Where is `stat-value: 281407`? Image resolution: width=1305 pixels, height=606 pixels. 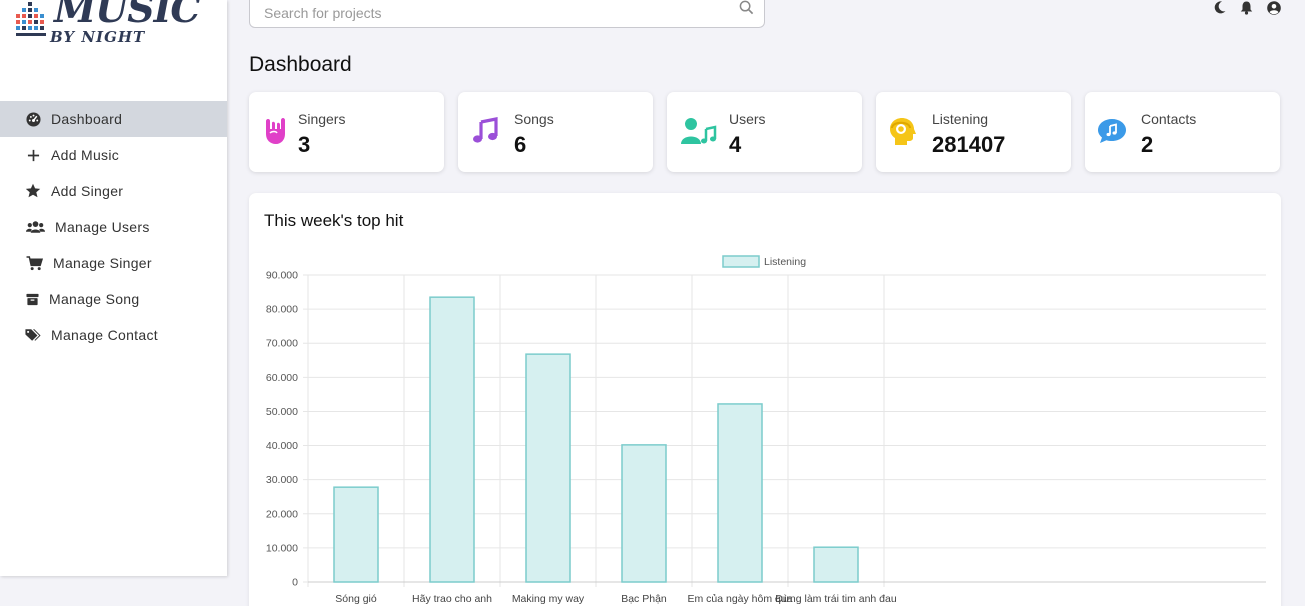
stat-value: 281407 is located at coordinates (969, 144).